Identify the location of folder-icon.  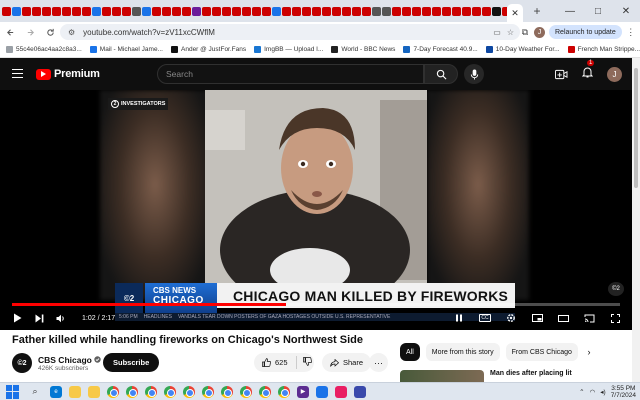
(94, 391).